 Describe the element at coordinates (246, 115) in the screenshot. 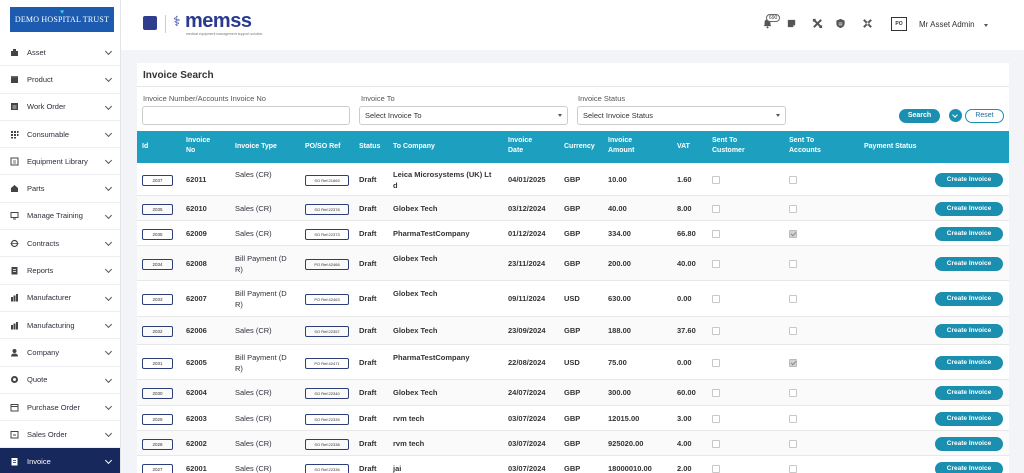

I see `invoice-number-input` at that location.